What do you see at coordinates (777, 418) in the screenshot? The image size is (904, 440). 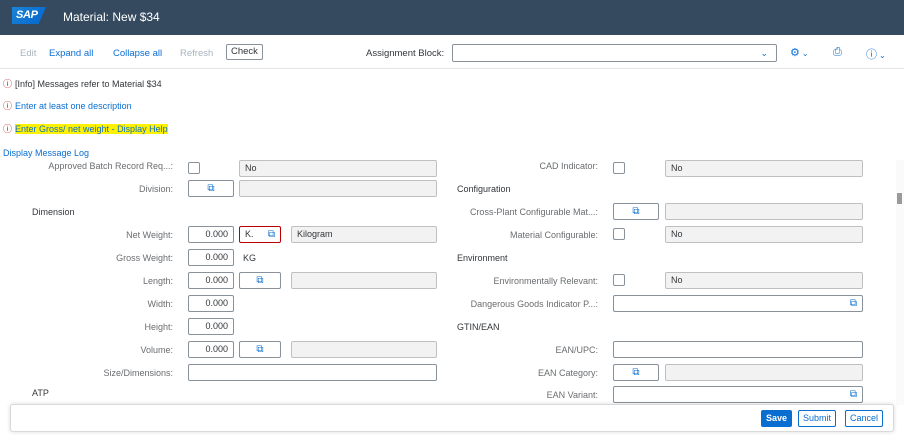 I see `save-button: Save` at bounding box center [777, 418].